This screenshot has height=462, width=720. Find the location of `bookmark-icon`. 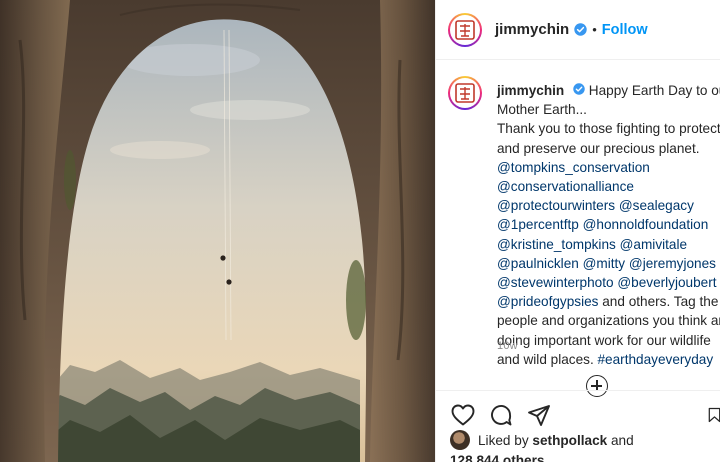

bookmark-icon is located at coordinates (714, 415).